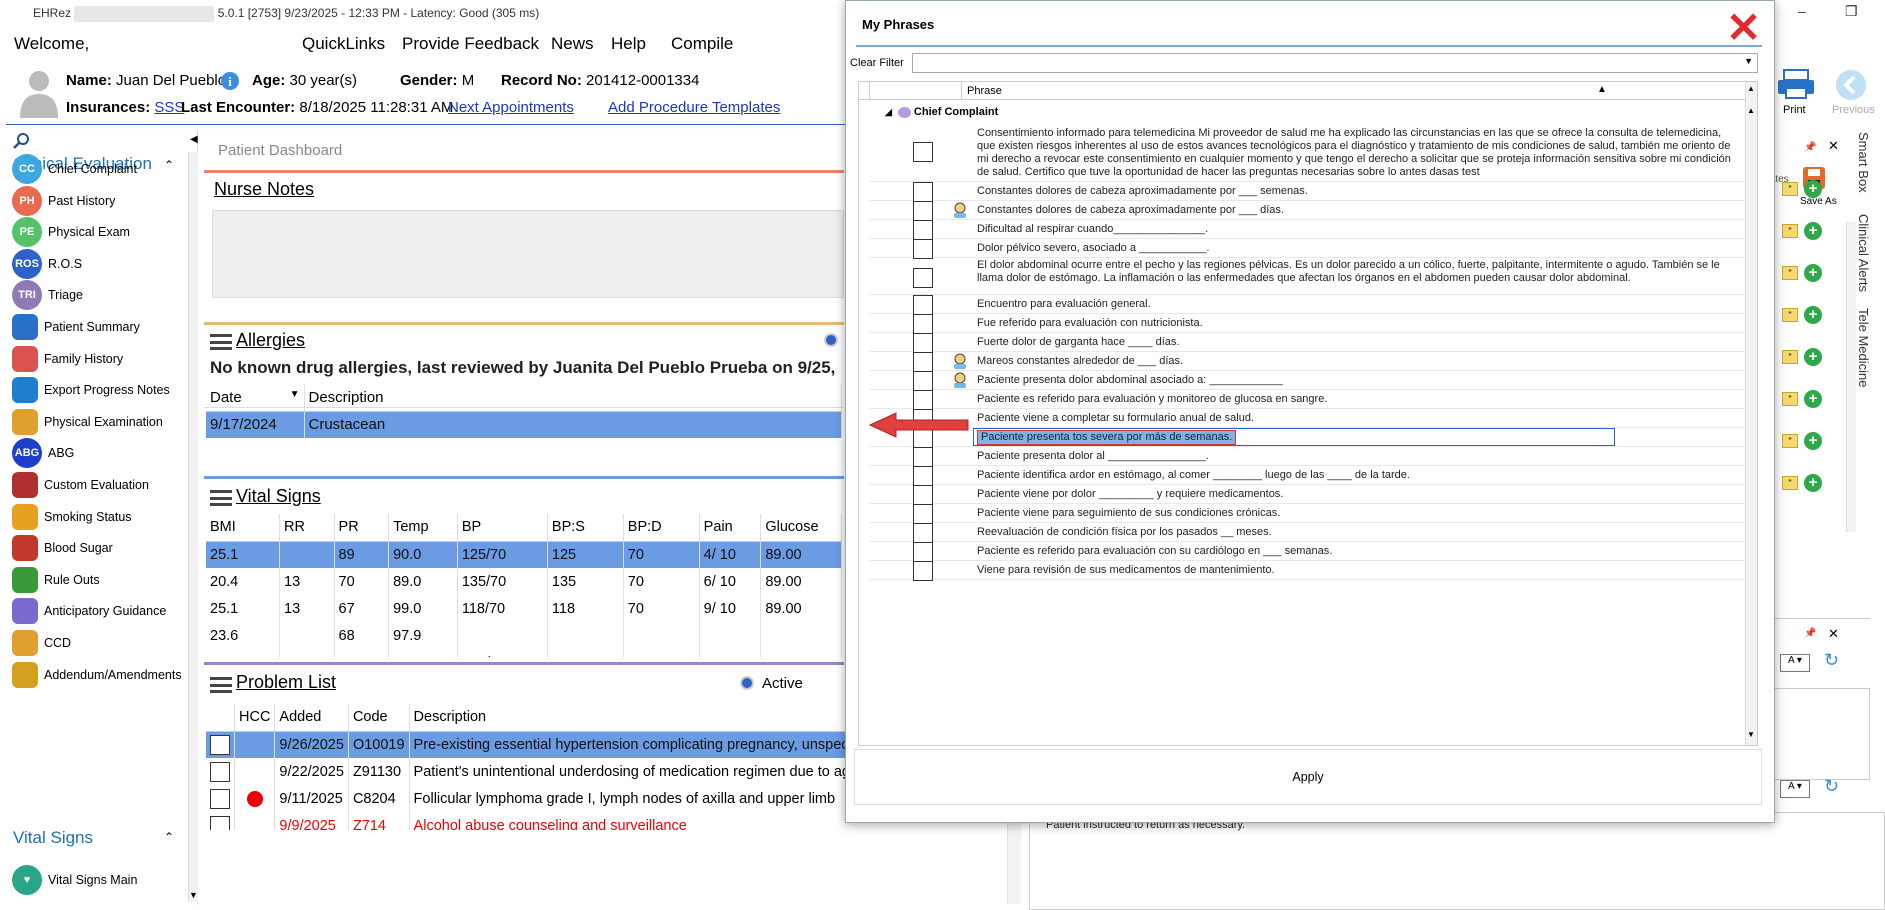  I want to click on tab-smart-box: Smart Box, so click(1863, 162).